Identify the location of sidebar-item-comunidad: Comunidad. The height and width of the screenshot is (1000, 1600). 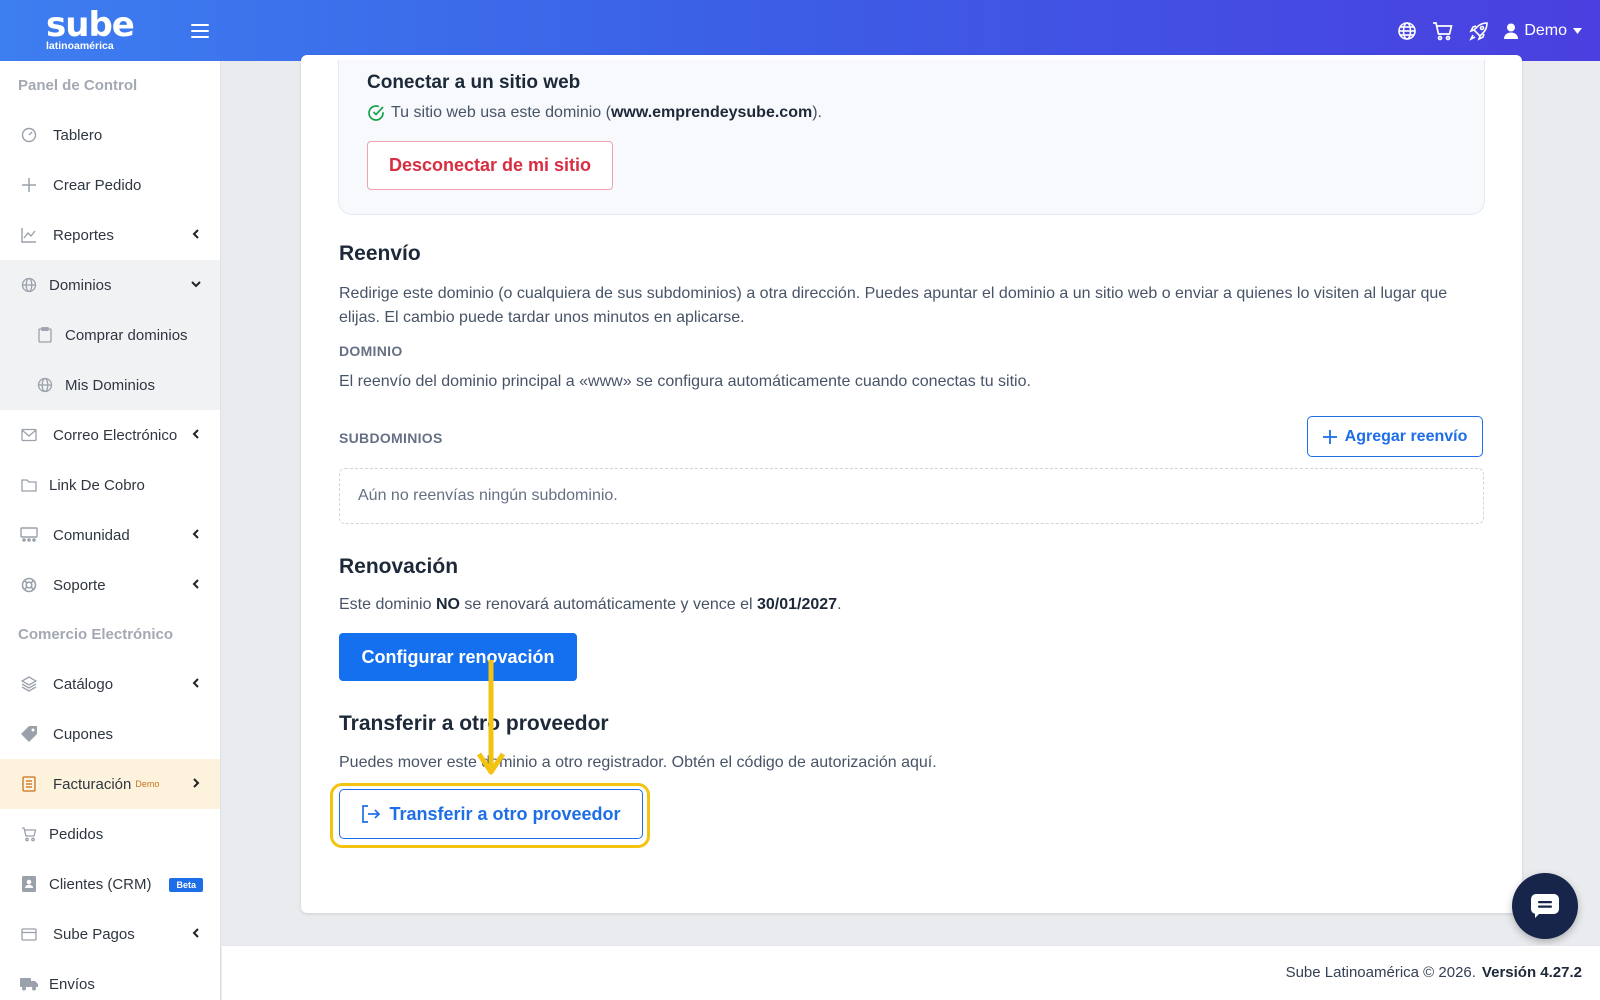
(110, 535).